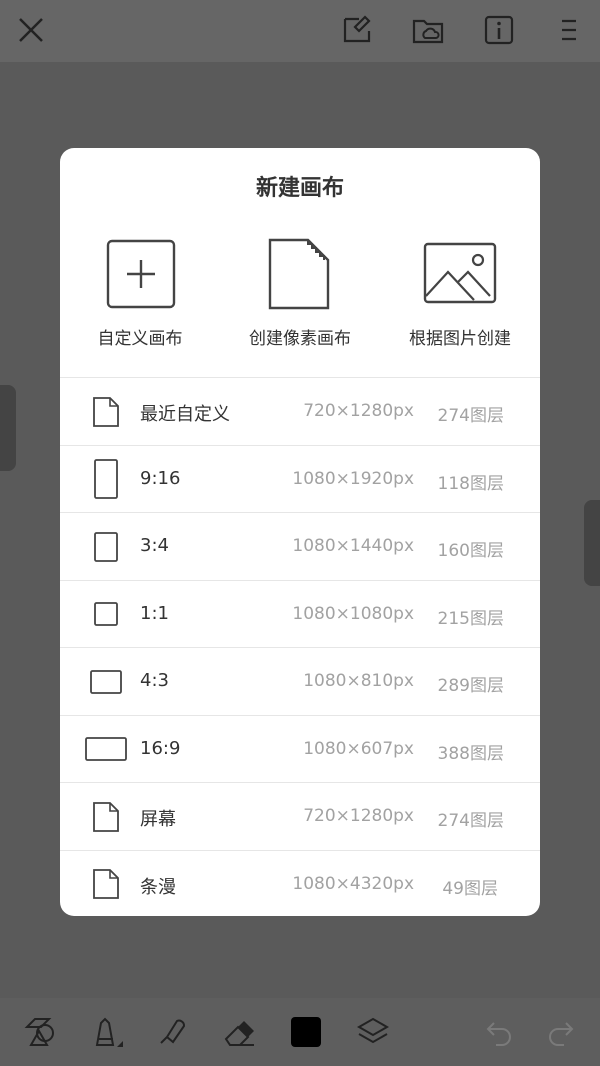 This screenshot has height=1066, width=600. What do you see at coordinates (172, 1032) in the screenshot?
I see `smudge-icon` at bounding box center [172, 1032].